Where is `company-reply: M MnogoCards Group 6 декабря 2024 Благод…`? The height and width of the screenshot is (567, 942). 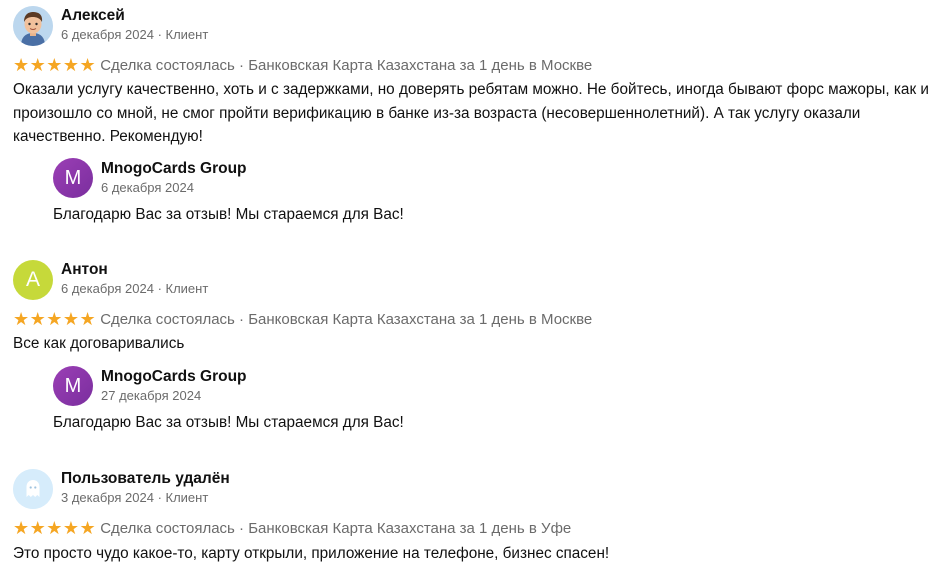
company-reply: M MnogoCards Group 6 декабря 2024 Благод… is located at coordinates (493, 190).